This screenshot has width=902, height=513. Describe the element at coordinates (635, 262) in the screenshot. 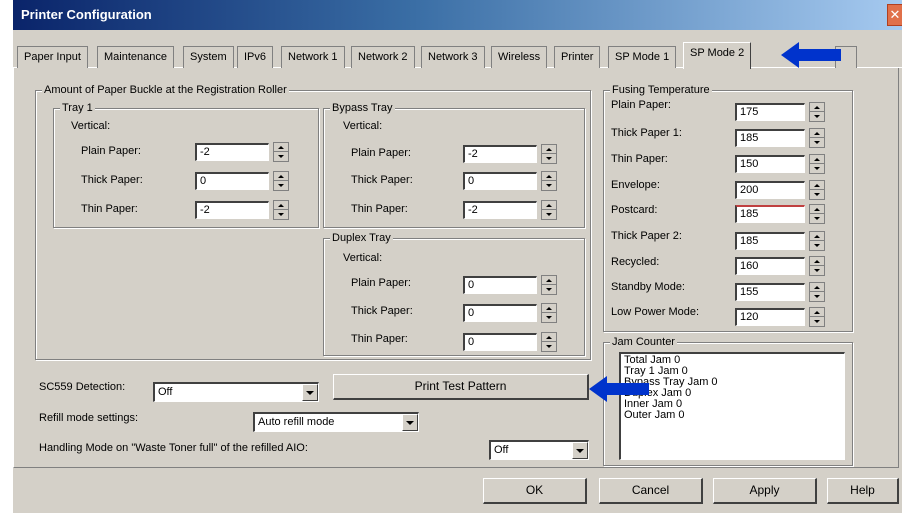

I see `fusing-recycled-label: Recycled:` at that location.